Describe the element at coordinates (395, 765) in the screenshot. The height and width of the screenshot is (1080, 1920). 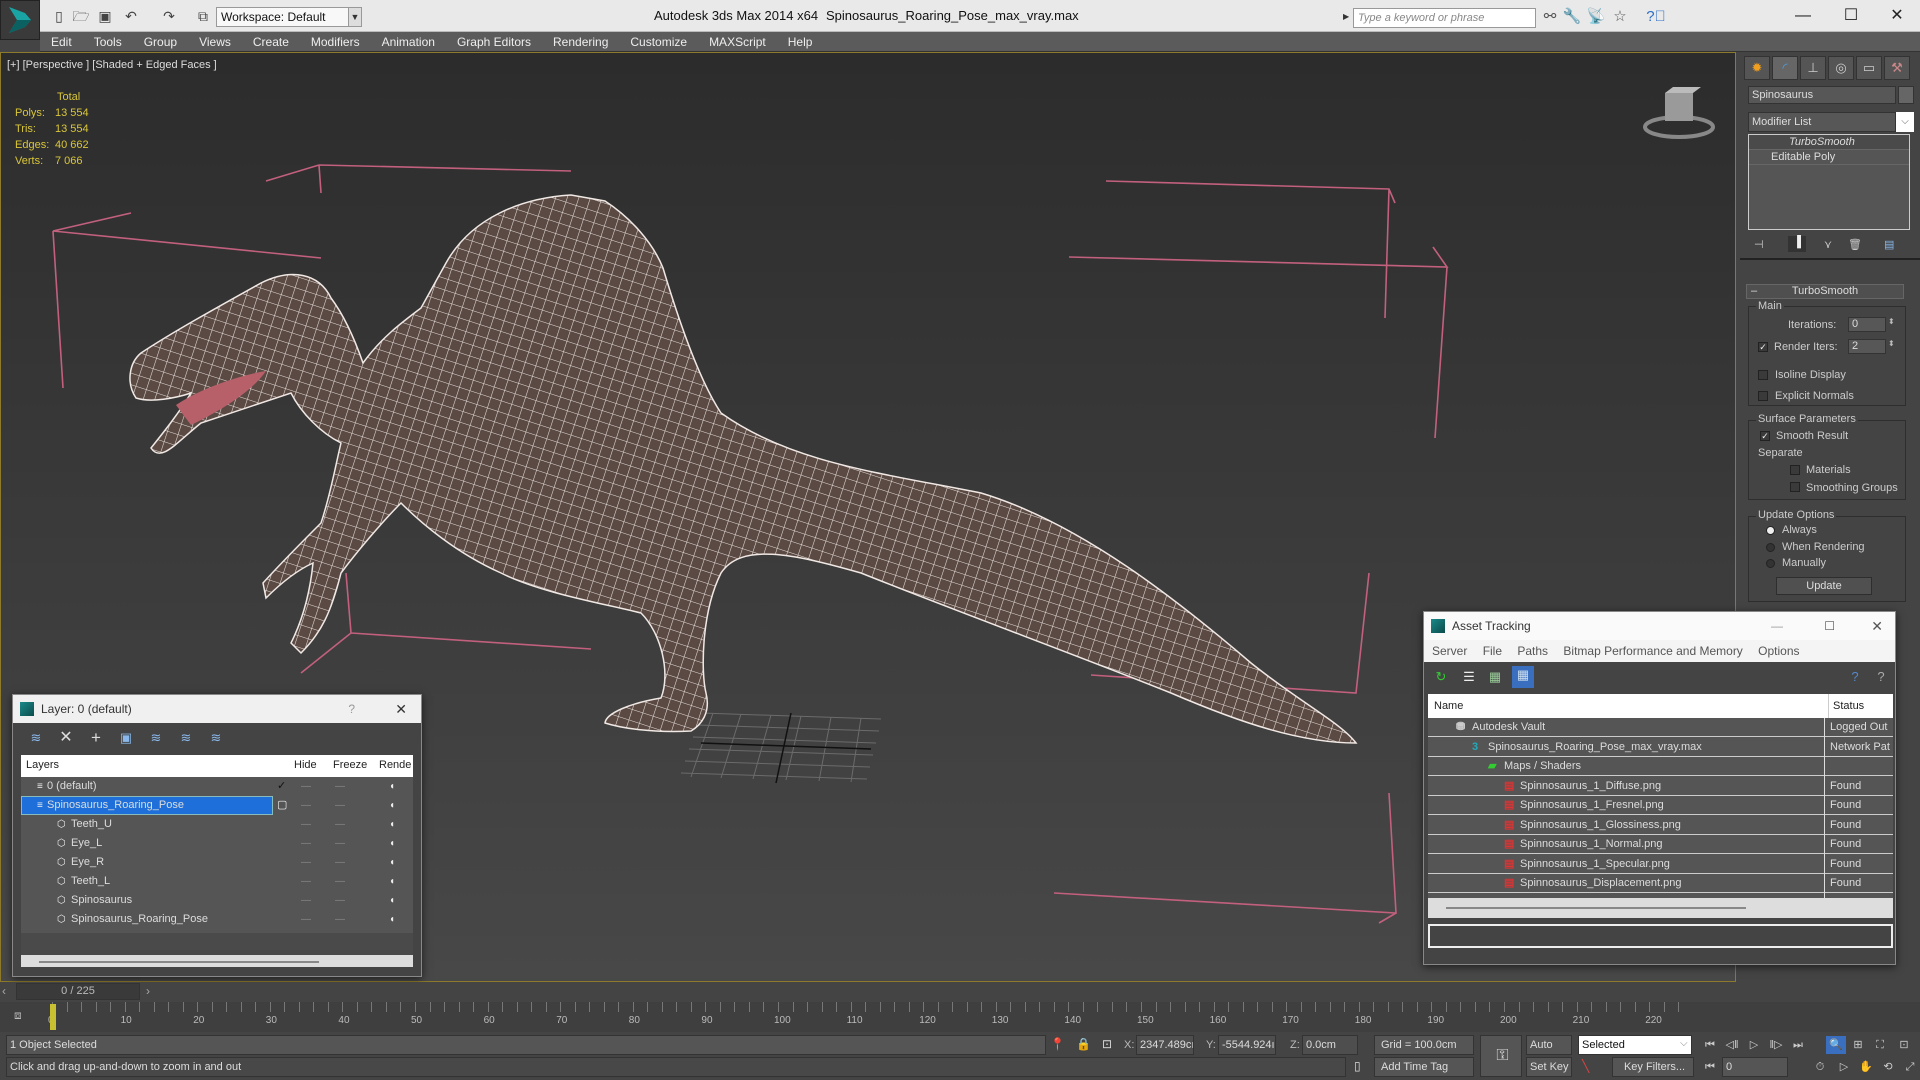
I see `column-render: Rende` at that location.